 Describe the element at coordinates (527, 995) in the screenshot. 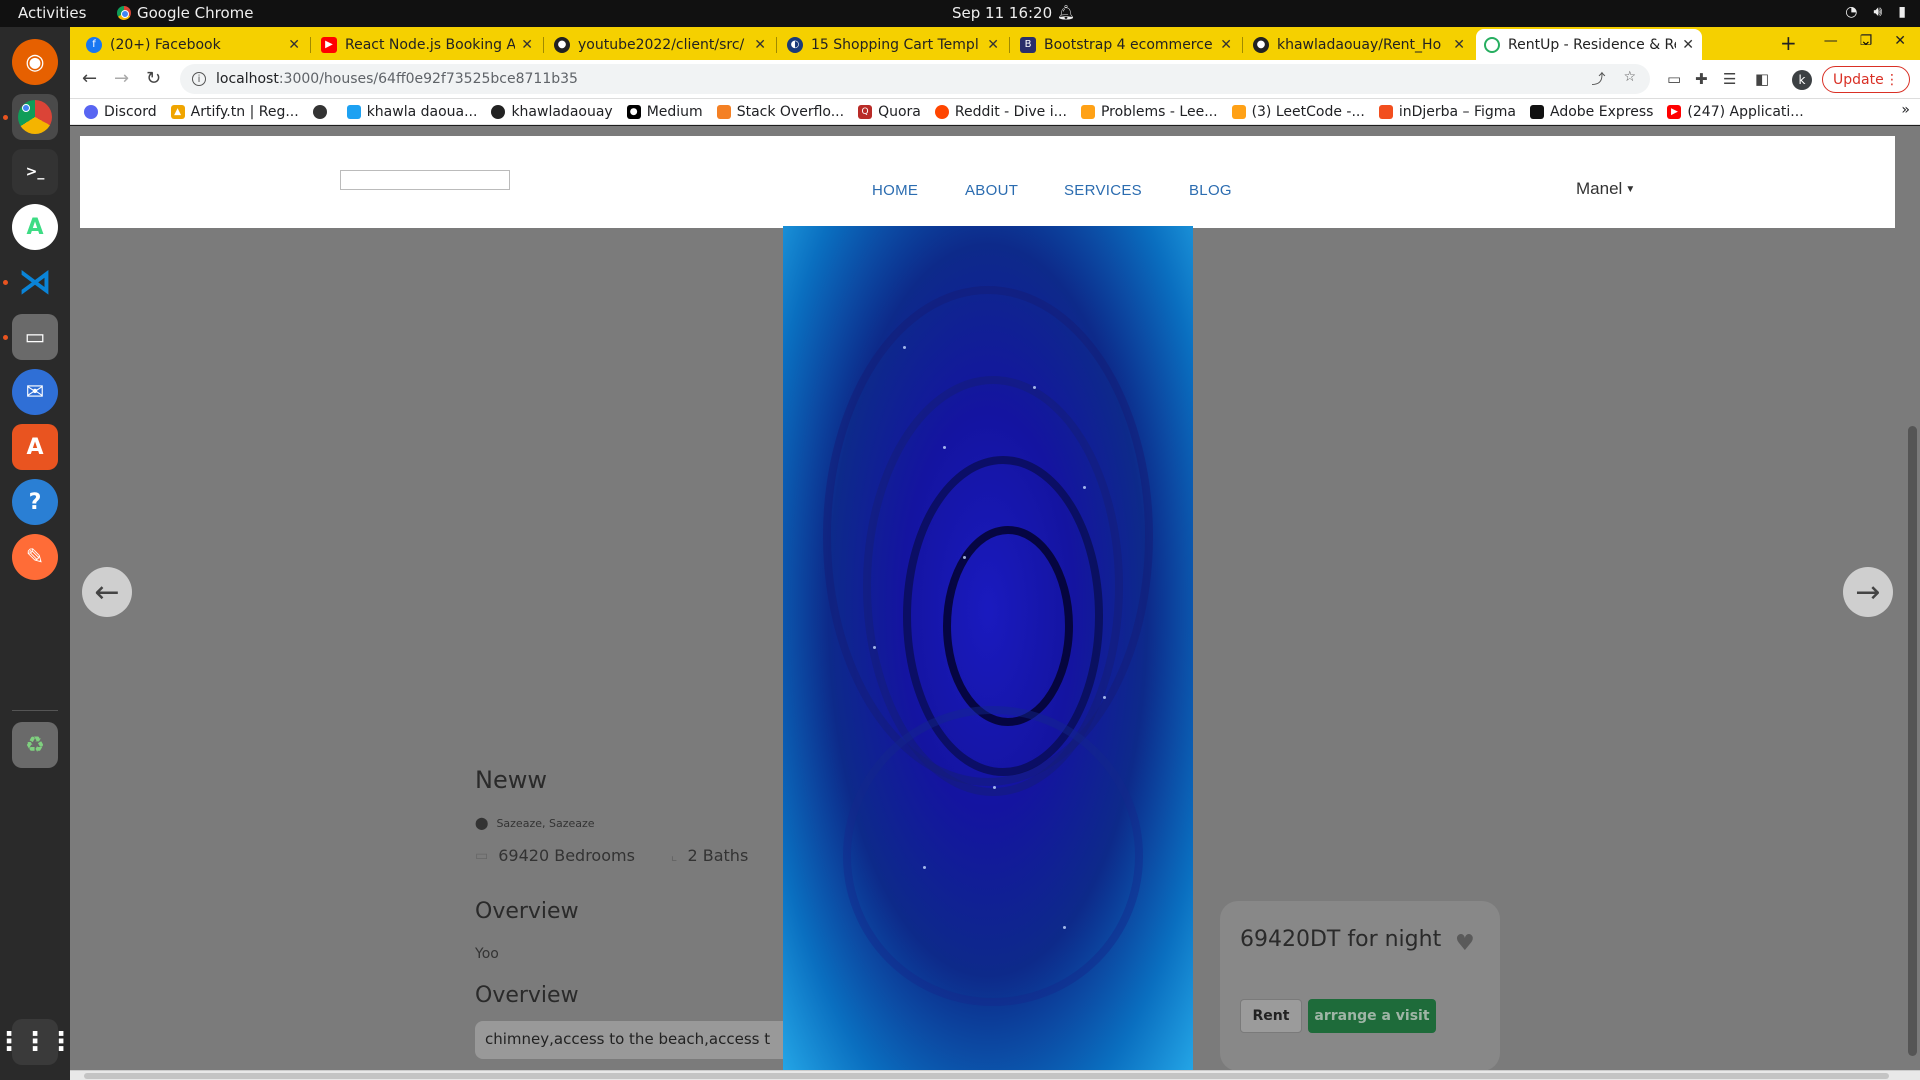

I see `amenities-heading: Overview` at that location.